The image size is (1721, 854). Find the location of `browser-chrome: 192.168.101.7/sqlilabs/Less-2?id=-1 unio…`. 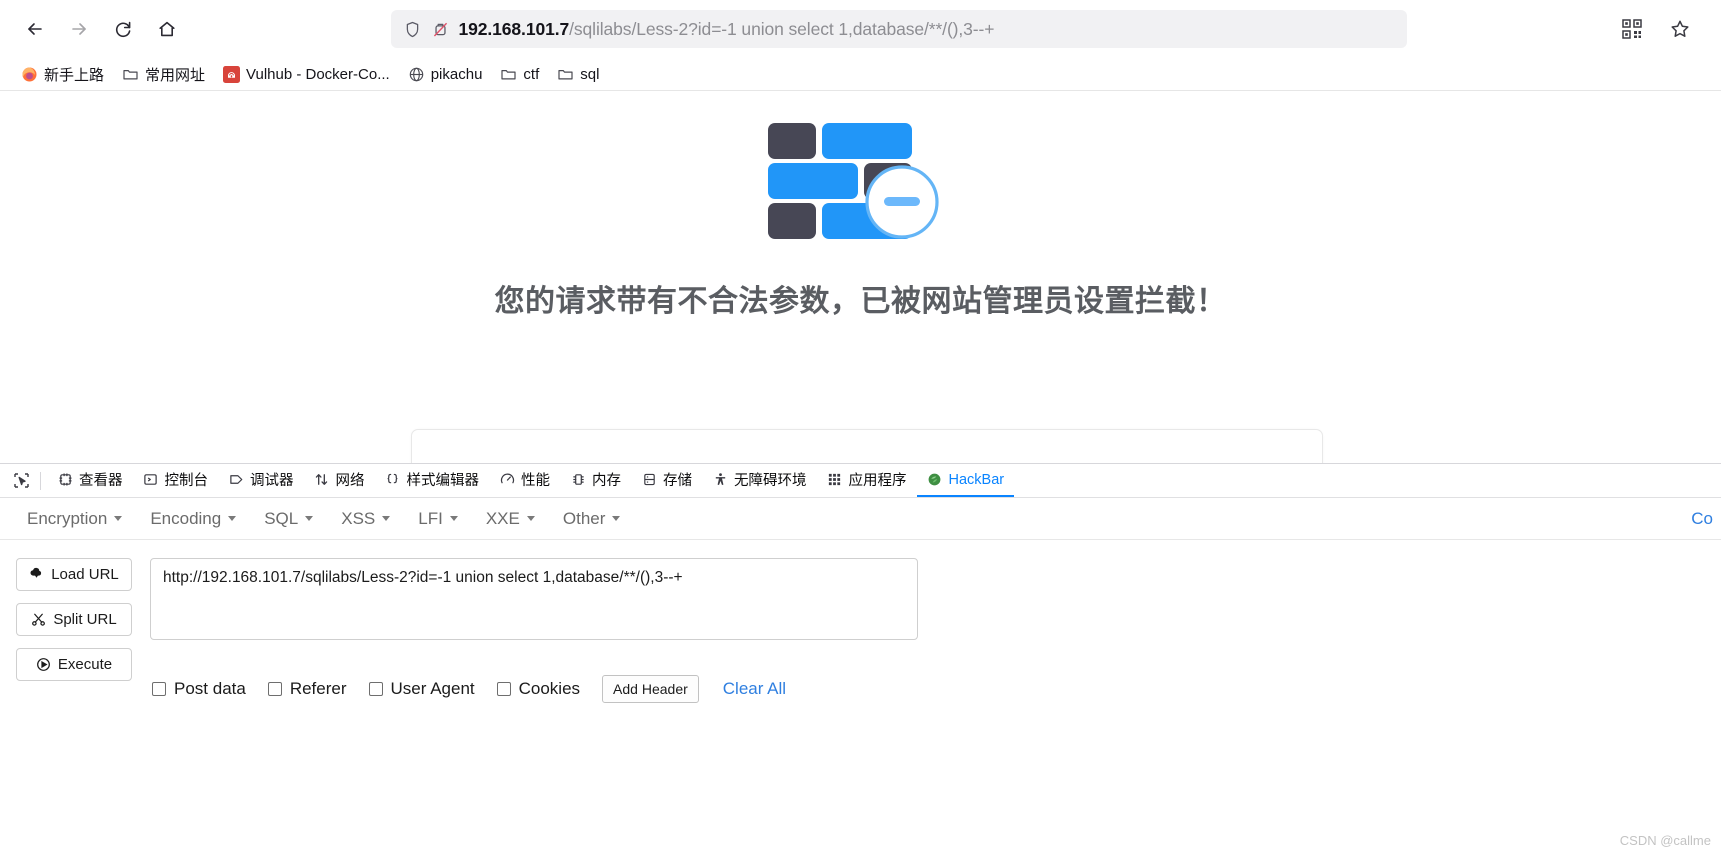

browser-chrome: 192.168.101.7/sqlilabs/Less-2?id=-1 unio… is located at coordinates (860, 45).